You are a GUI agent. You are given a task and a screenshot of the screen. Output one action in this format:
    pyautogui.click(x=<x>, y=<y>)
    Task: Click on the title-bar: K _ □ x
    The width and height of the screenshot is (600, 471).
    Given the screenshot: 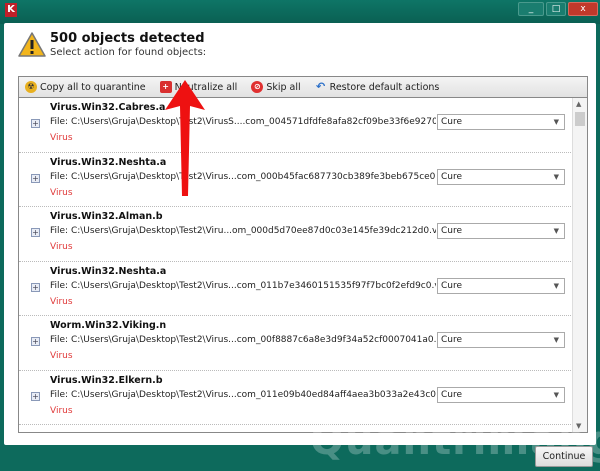 What is the action you would take?
    pyautogui.click(x=300, y=12)
    